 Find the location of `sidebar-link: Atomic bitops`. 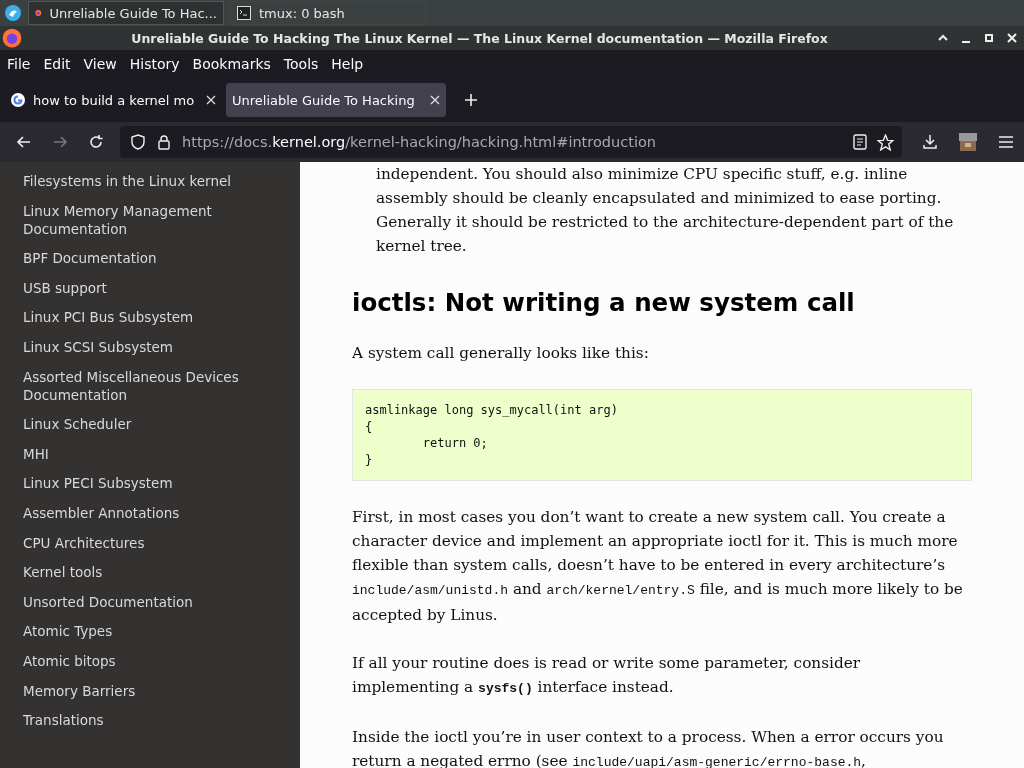

sidebar-link: Atomic bitops is located at coordinates (161, 664).